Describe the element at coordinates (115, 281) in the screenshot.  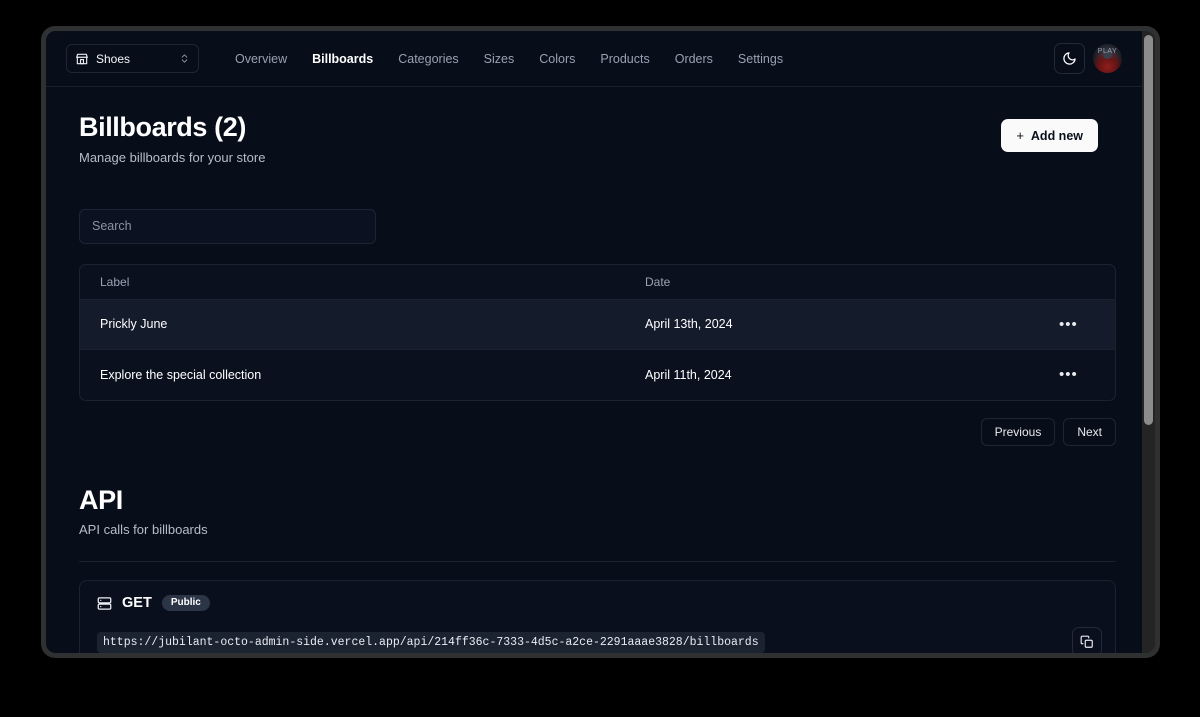
I see `column-header-label: Label` at that location.